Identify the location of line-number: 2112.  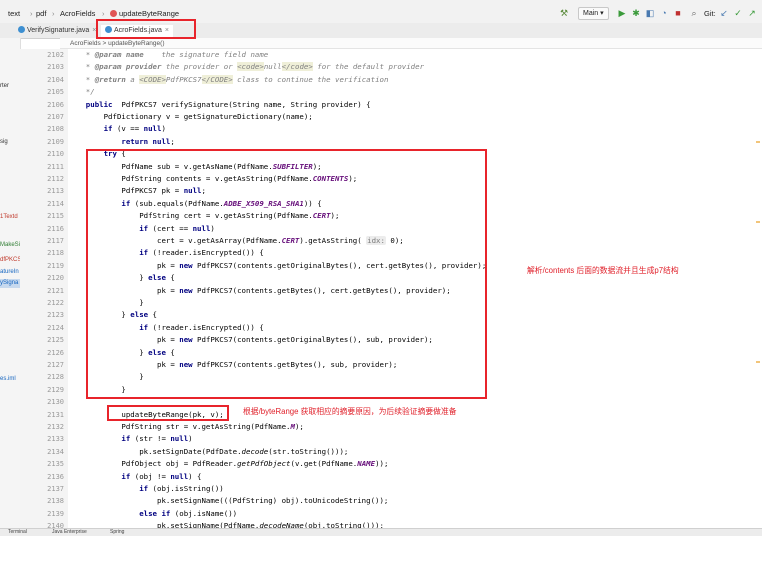
(55, 179).